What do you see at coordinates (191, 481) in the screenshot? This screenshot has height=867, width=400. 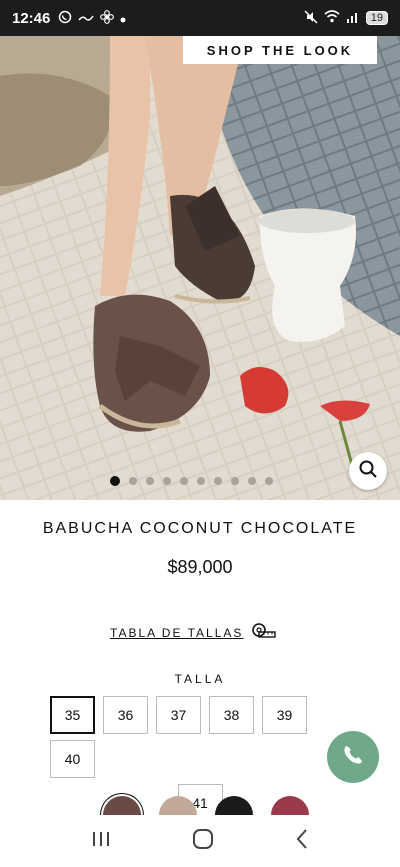 I see `carousel-dots` at bounding box center [191, 481].